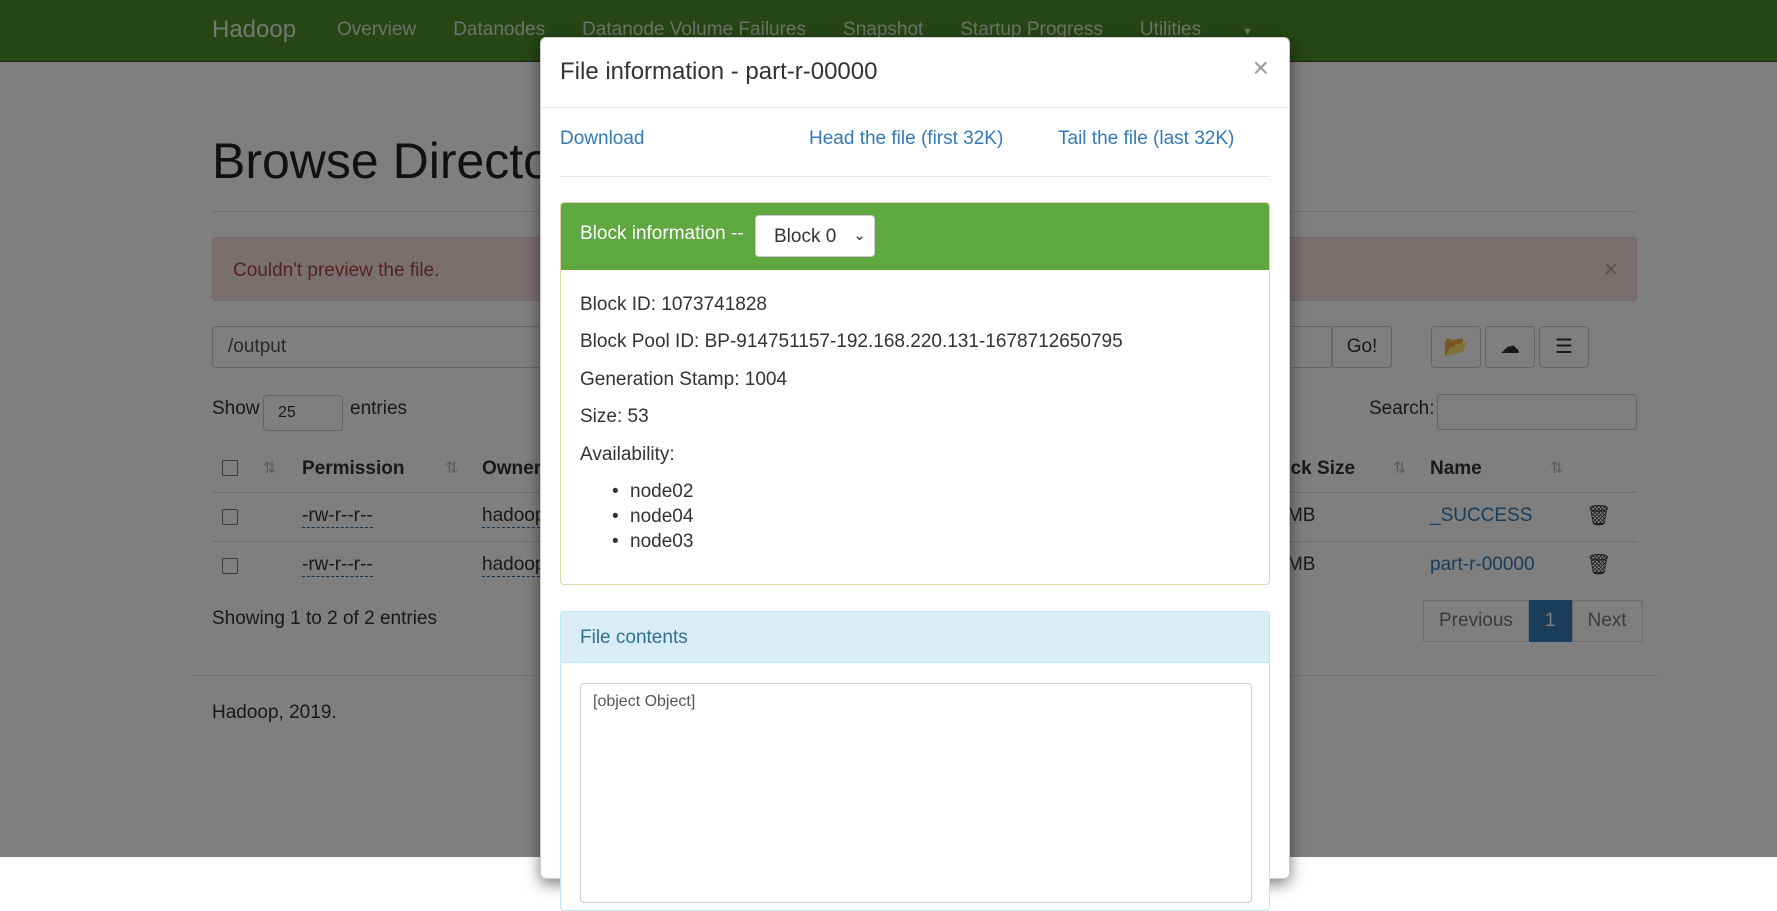 Image resolution: width=1777 pixels, height=911 pixels. I want to click on close-icon: ×, so click(1261, 68).